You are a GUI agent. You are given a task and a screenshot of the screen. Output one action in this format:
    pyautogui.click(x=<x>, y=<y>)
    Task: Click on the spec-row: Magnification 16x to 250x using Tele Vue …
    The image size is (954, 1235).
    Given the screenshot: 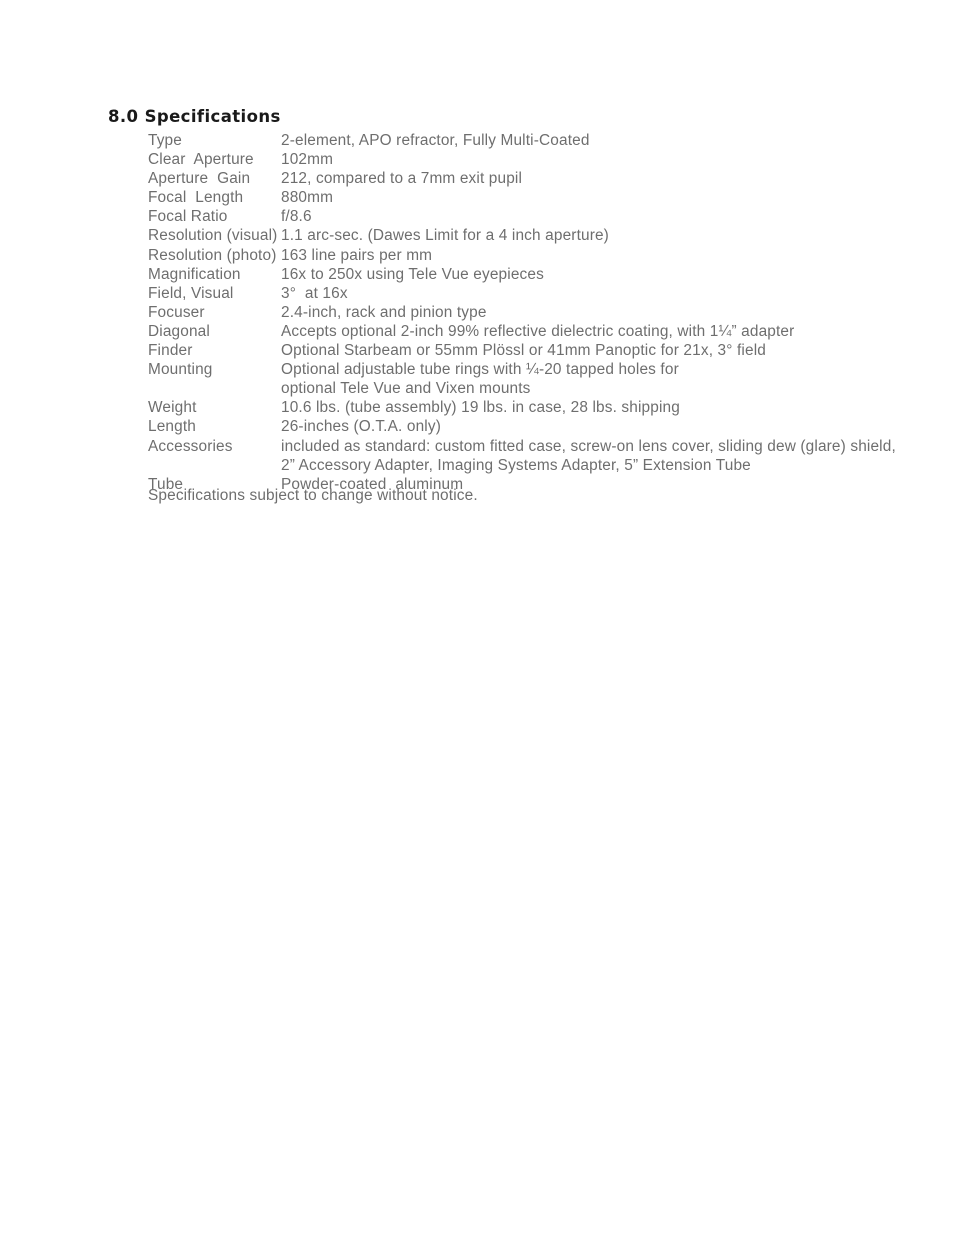 What is the action you would take?
    pyautogui.click(x=528, y=274)
    